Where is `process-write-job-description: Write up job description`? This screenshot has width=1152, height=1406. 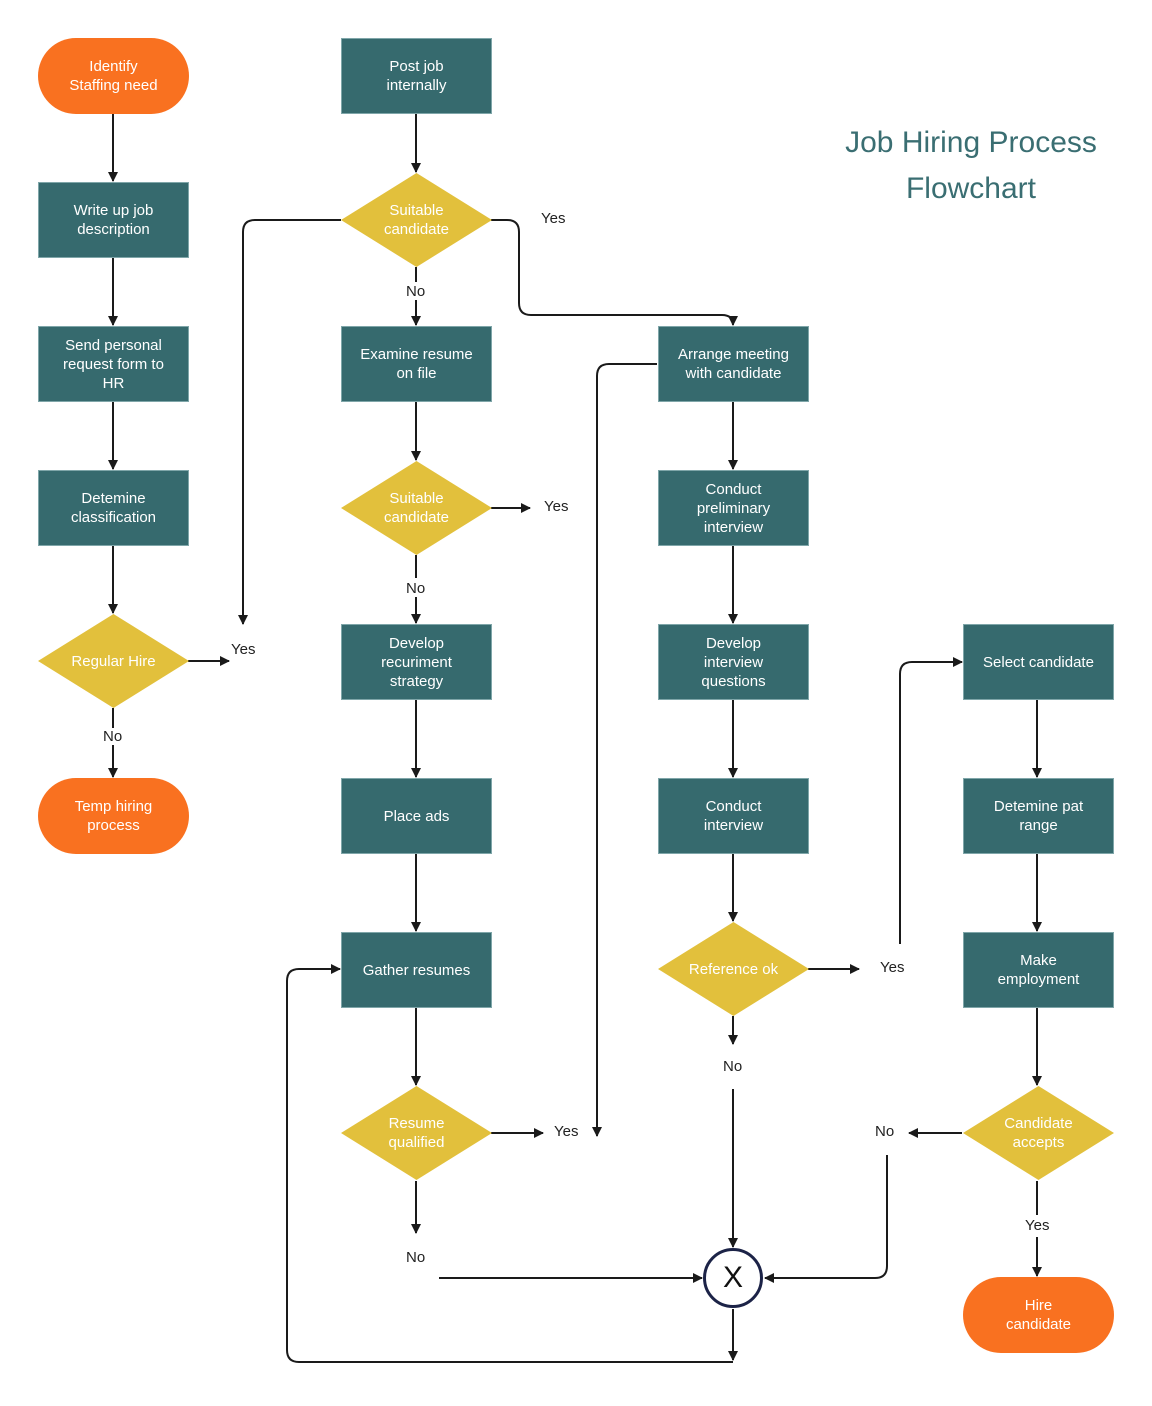 process-write-job-description: Write up job description is located at coordinates (113, 220).